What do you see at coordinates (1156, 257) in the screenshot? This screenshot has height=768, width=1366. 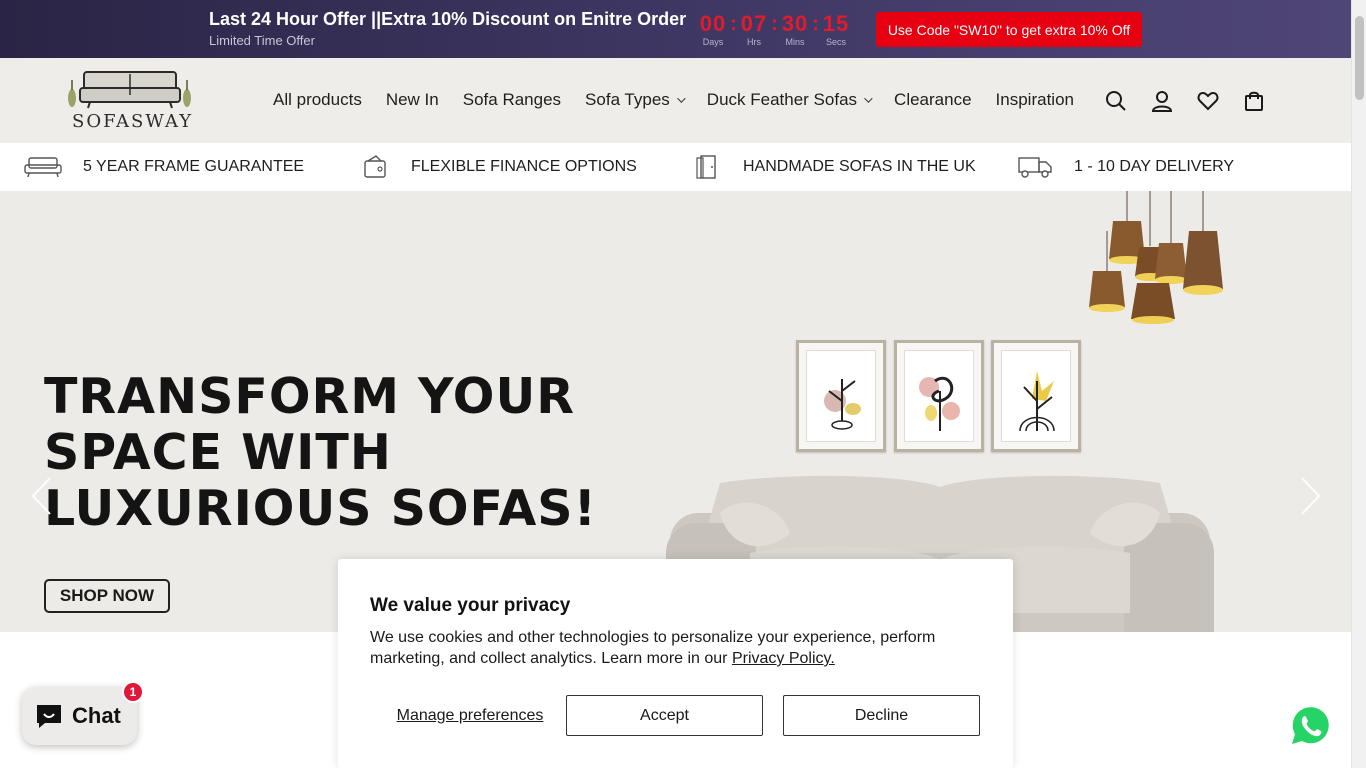 I see `pendant-lamps-image` at bounding box center [1156, 257].